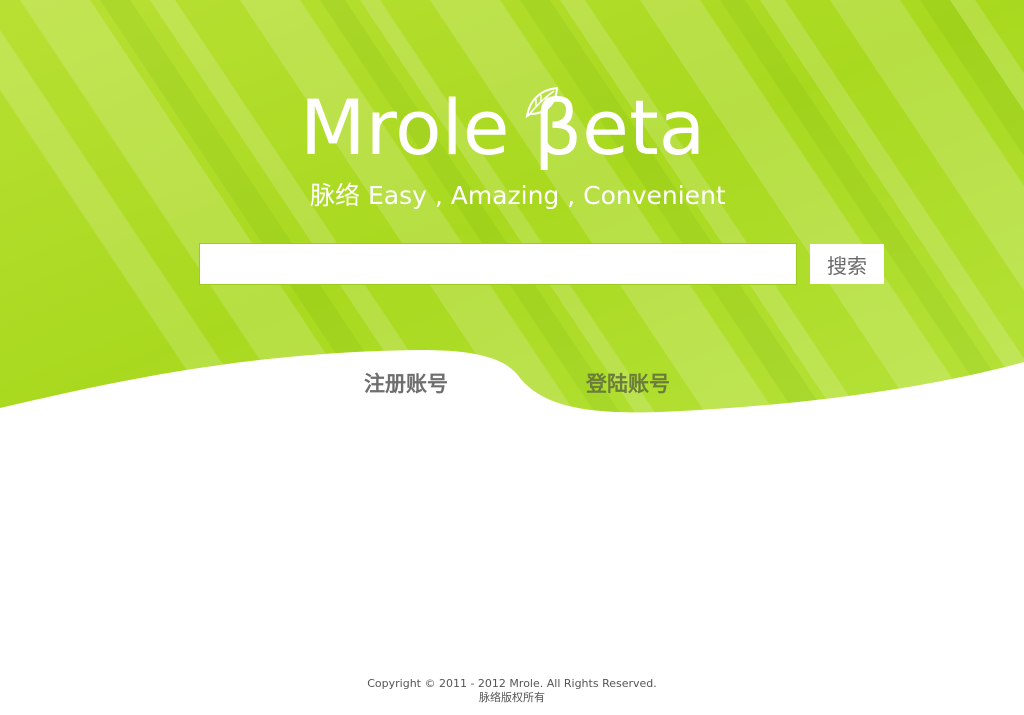 This screenshot has height=715, width=1024. What do you see at coordinates (542, 102) in the screenshot?
I see `leaf-icon` at bounding box center [542, 102].